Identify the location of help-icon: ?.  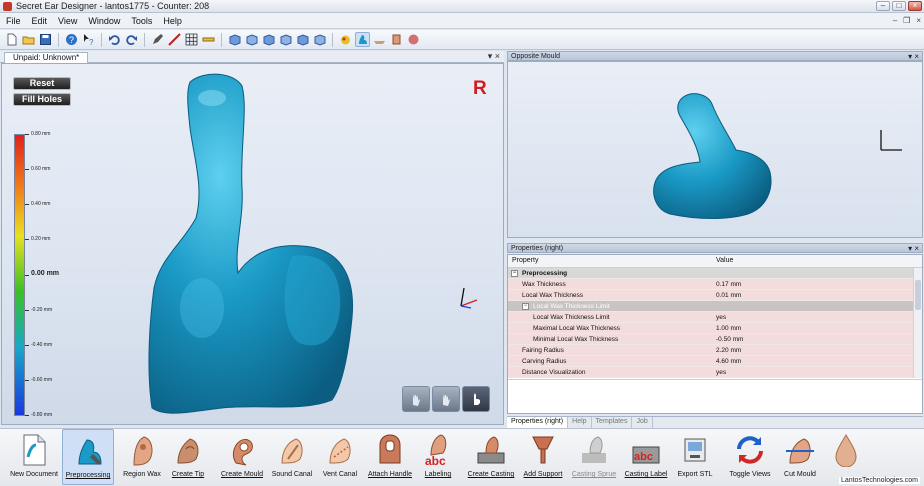
(71, 39).